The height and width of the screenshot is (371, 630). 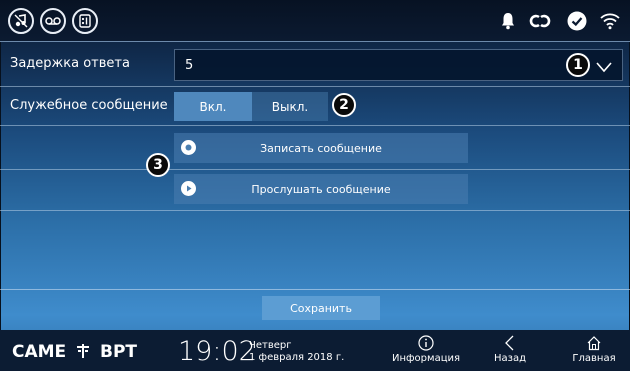 I want to click on info-button: Информация, so click(x=426, y=352).